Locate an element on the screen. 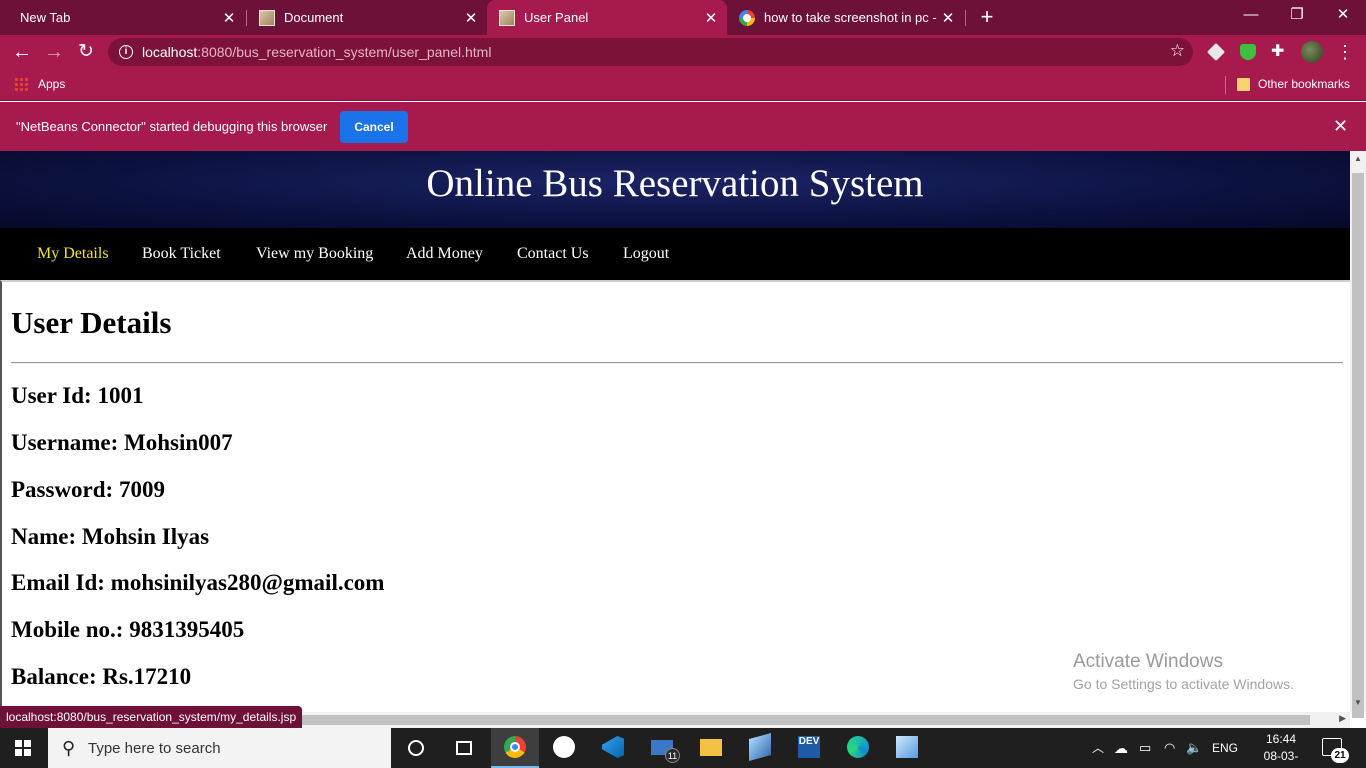  nav-add-money: Add Money is located at coordinates (444, 254).